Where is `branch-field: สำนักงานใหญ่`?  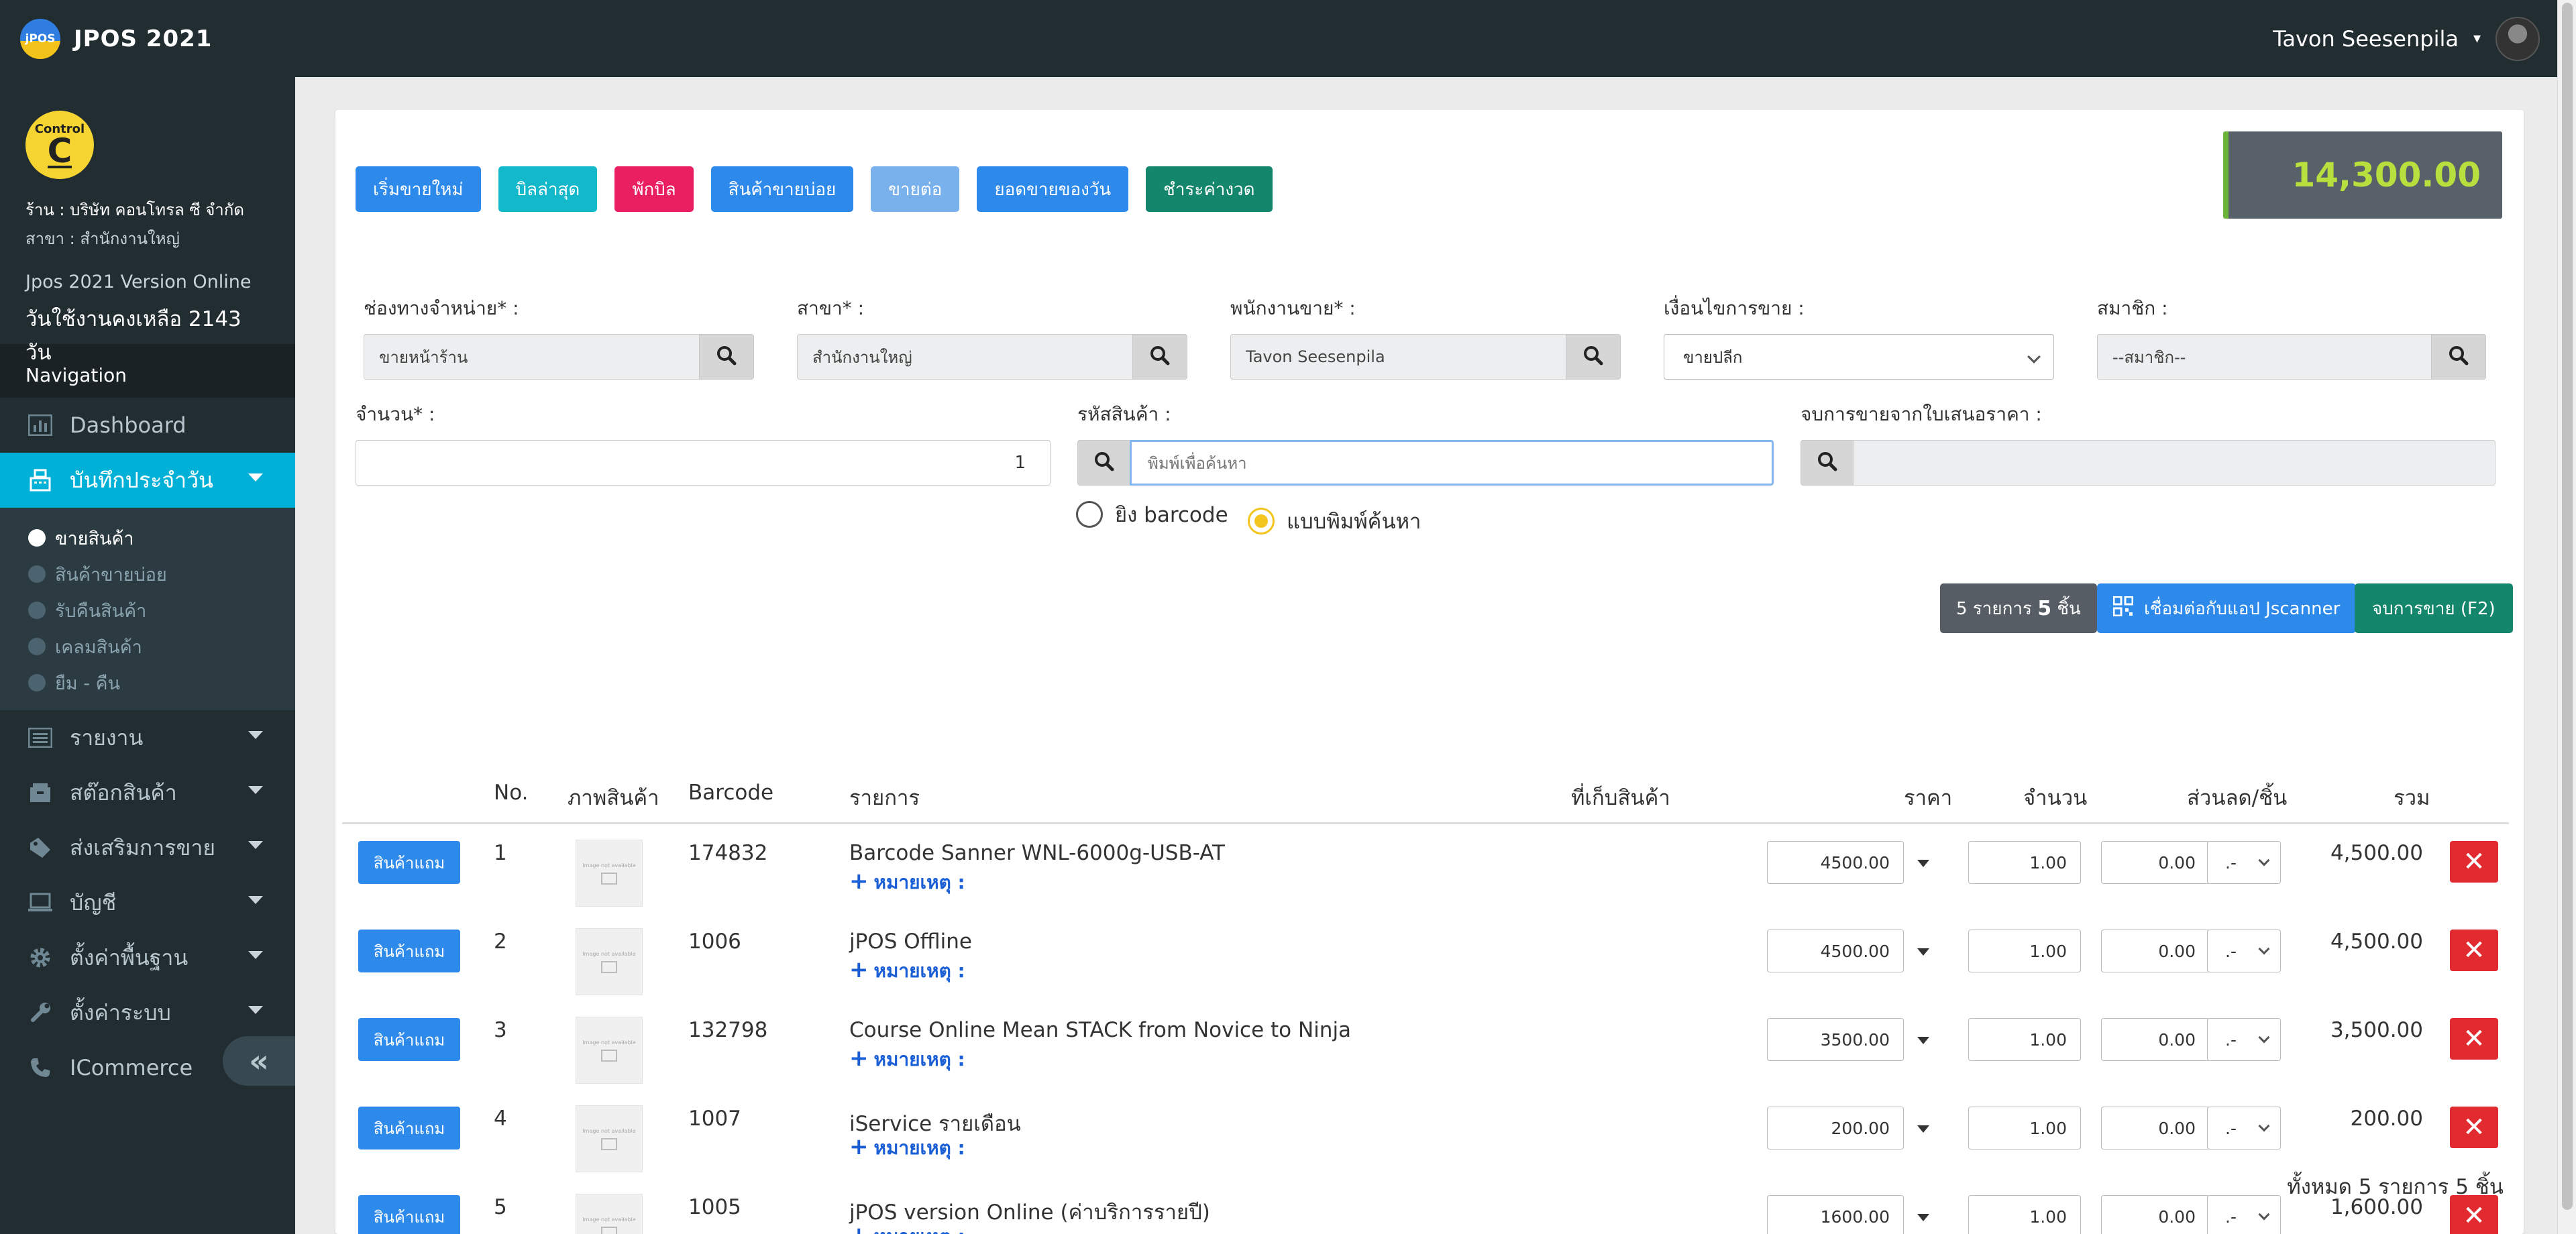
branch-field: สำนักงานใหญ่ is located at coordinates (965, 357).